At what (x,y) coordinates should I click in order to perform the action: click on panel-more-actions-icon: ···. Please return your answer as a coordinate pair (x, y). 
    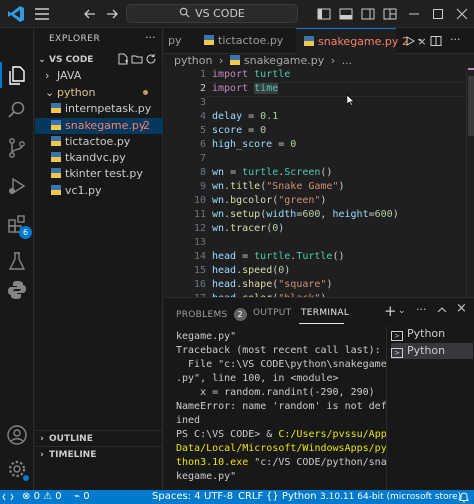
    Looking at the image, I should click on (421, 309).